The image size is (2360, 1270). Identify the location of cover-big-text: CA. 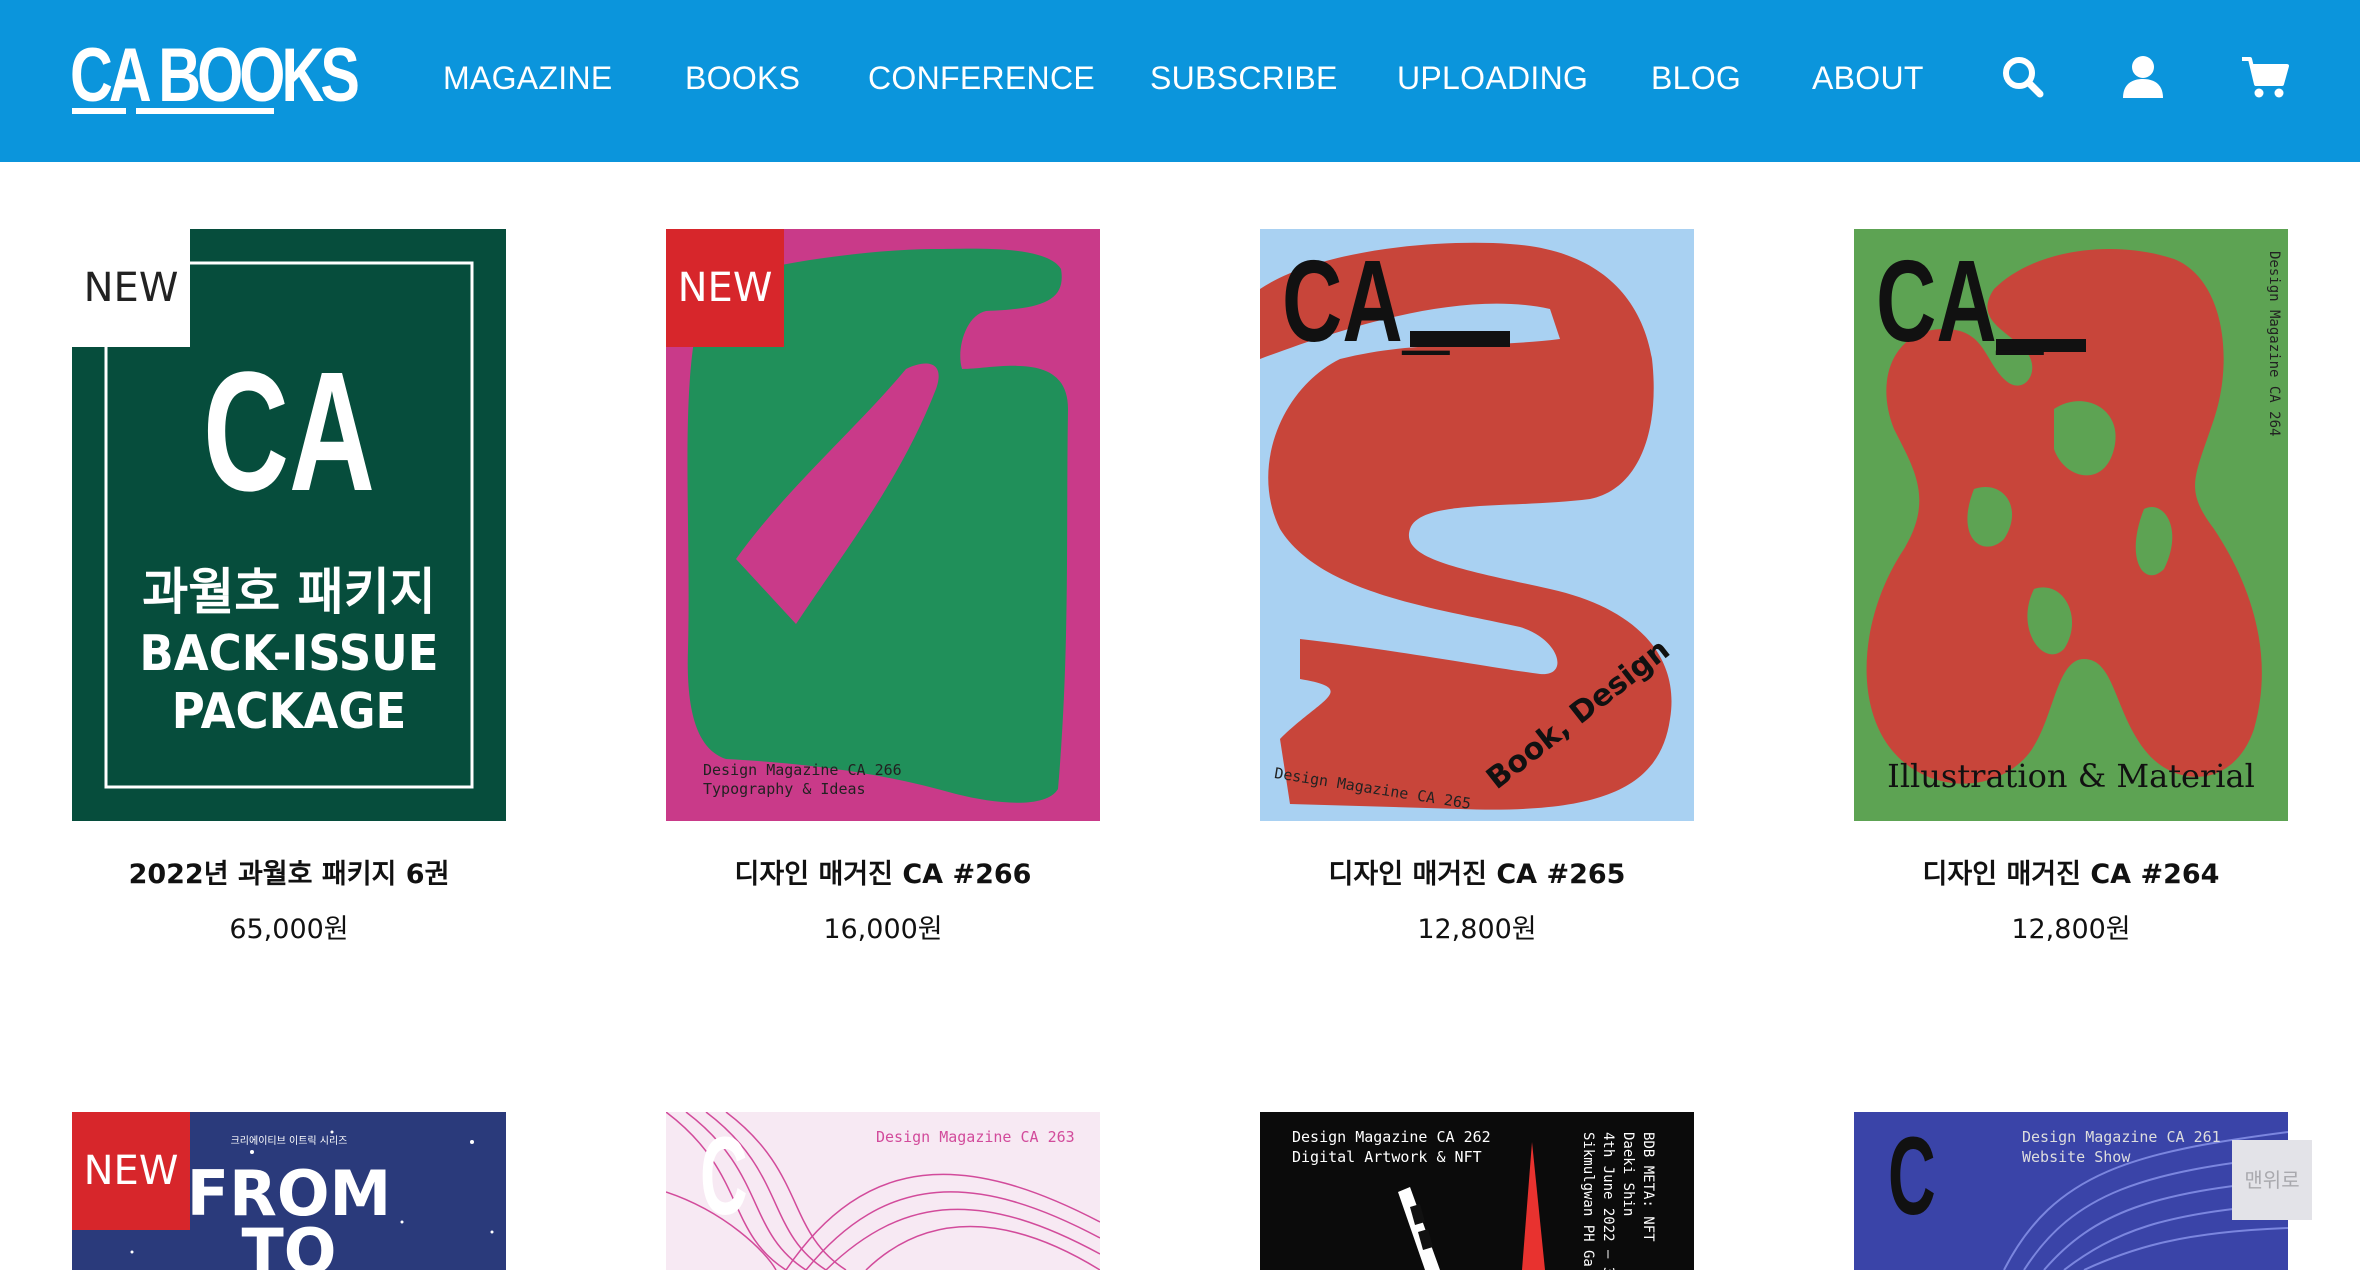
(289, 432).